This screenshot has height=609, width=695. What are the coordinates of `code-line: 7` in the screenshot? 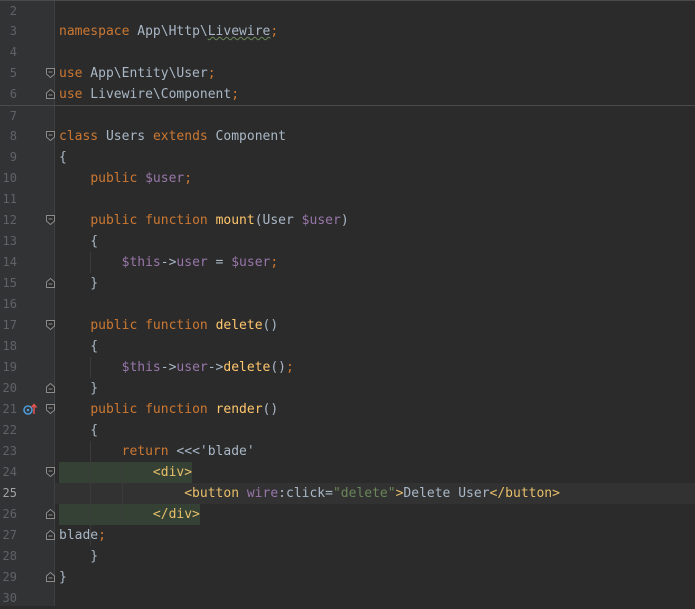 It's located at (347, 115).